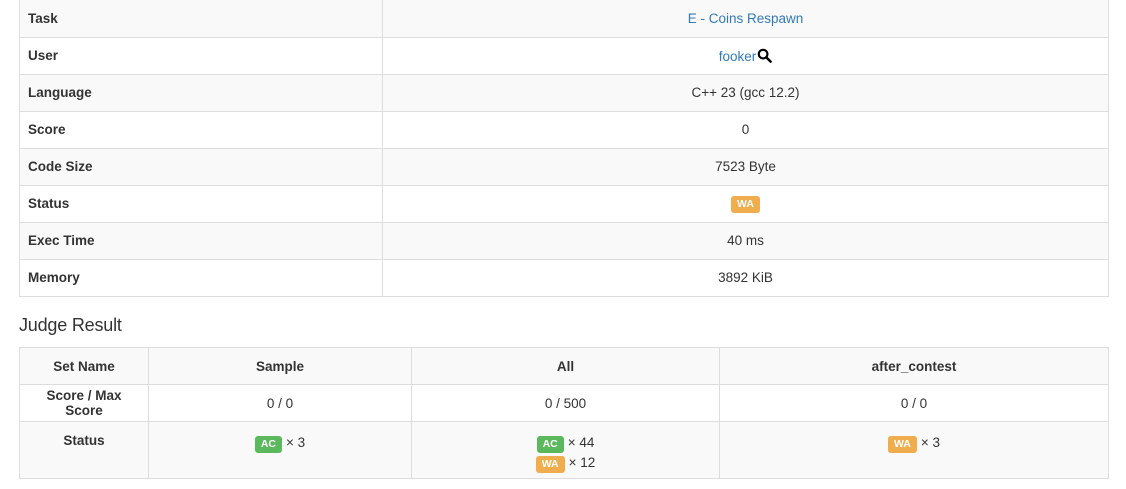  Describe the element at coordinates (581, 442) in the screenshot. I see `count: × 44` at that location.